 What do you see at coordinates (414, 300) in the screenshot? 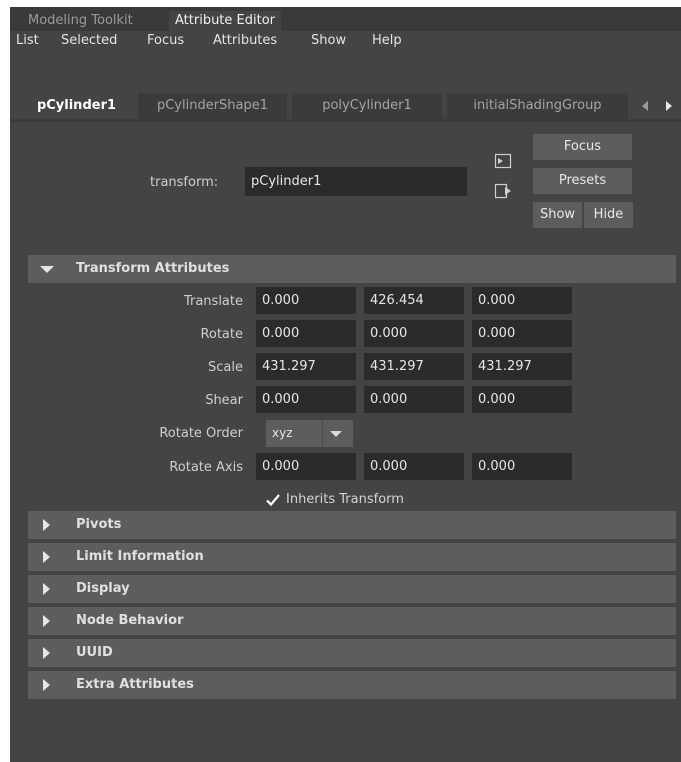
I see `translate-y-field: 426.454` at bounding box center [414, 300].